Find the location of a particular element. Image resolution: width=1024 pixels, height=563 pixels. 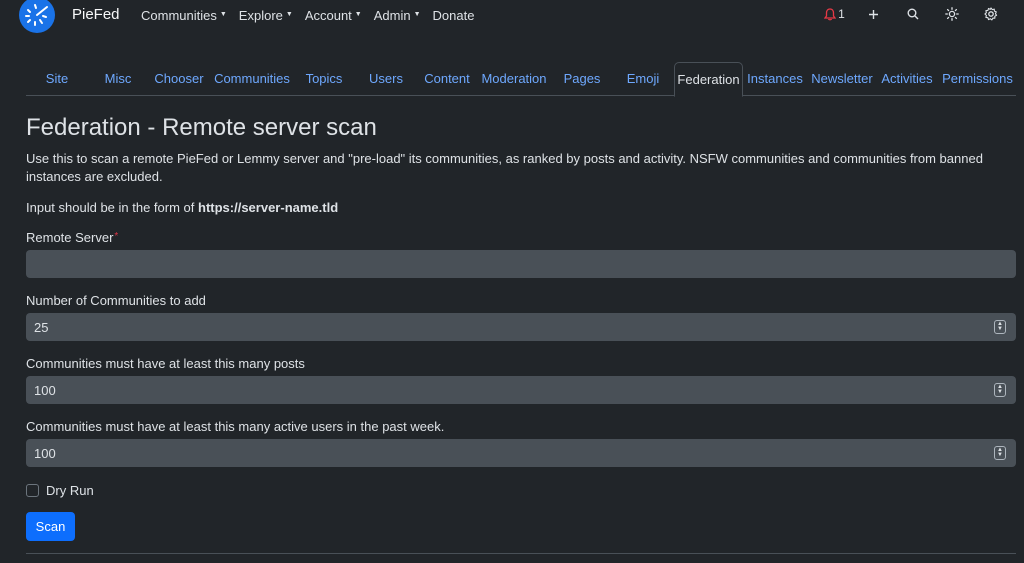

nav-admin-label: Admin is located at coordinates (392, 15).